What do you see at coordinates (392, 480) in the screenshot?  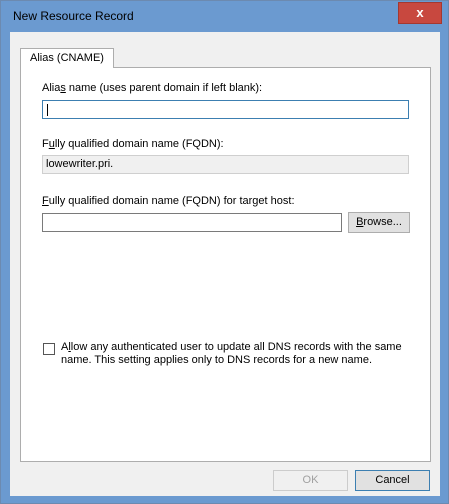 I see `cancel-button: Cancel` at bounding box center [392, 480].